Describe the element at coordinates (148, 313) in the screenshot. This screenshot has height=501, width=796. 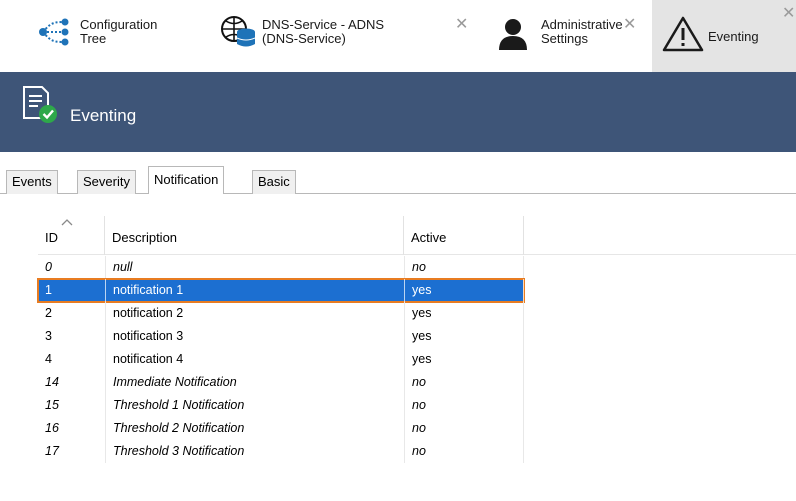
I see `cell-description: notification 2` at that location.